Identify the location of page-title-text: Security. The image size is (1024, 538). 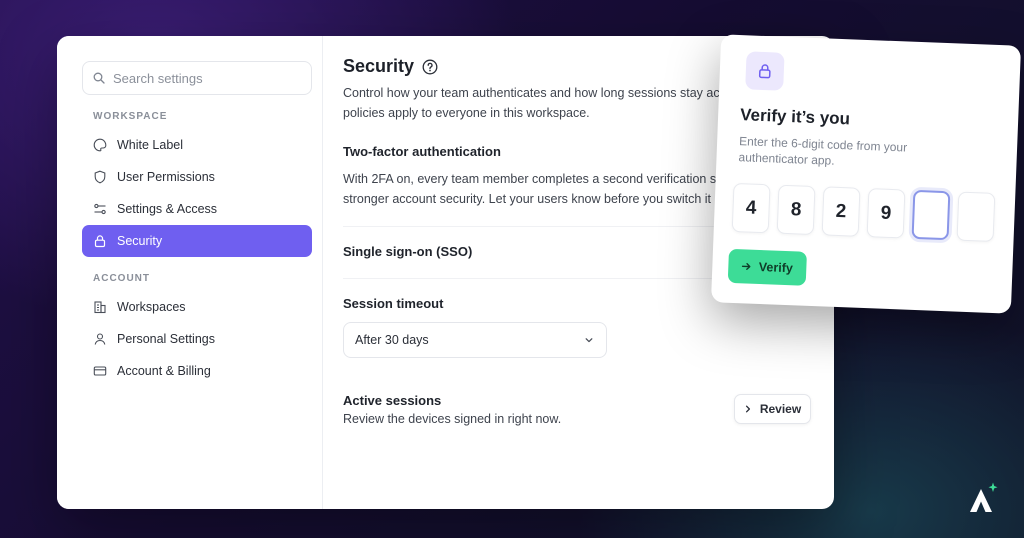
(379, 66).